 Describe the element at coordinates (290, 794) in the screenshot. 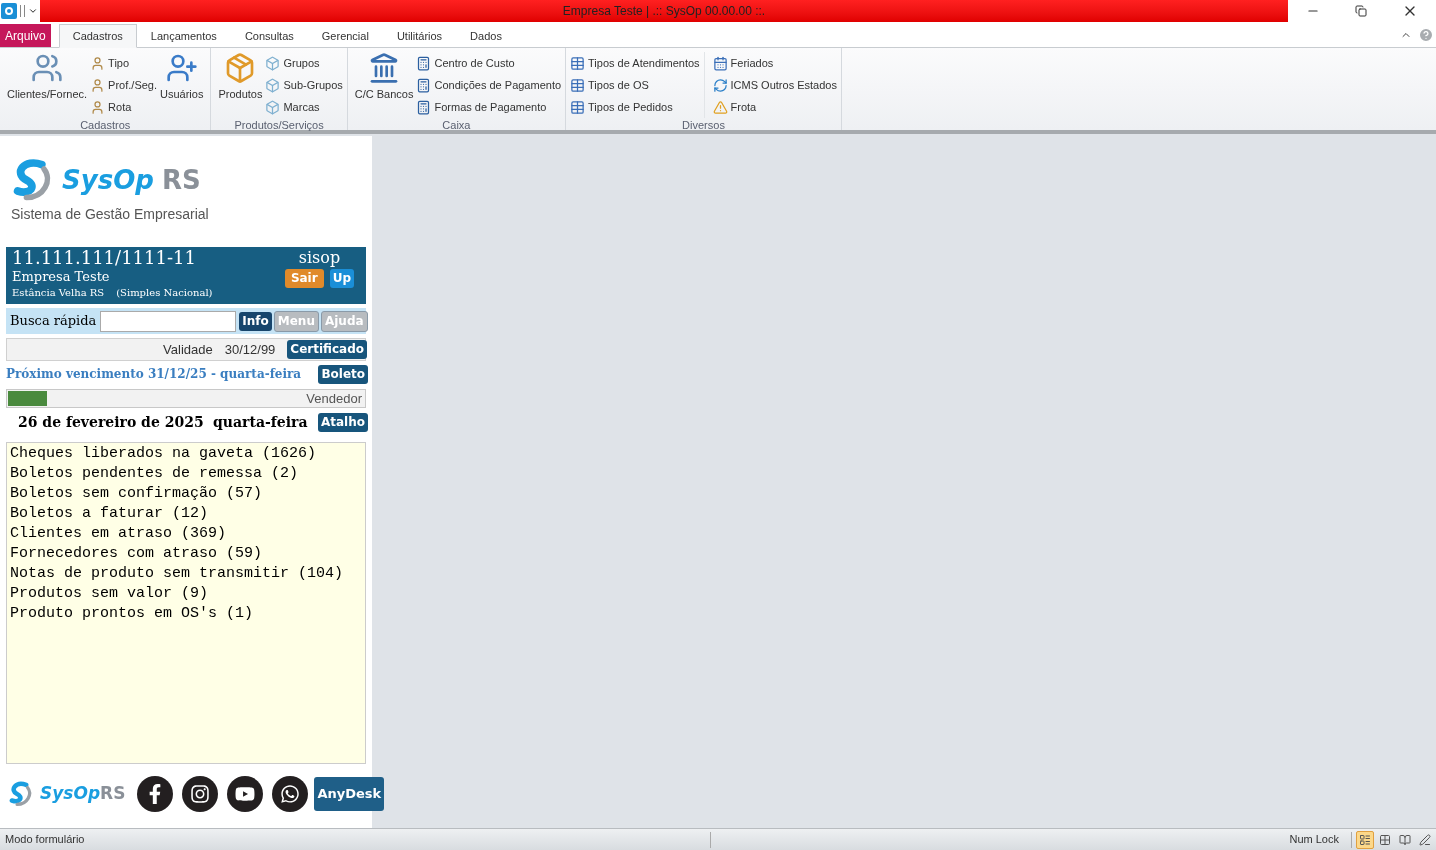

I see `whatsapp-icon` at that location.